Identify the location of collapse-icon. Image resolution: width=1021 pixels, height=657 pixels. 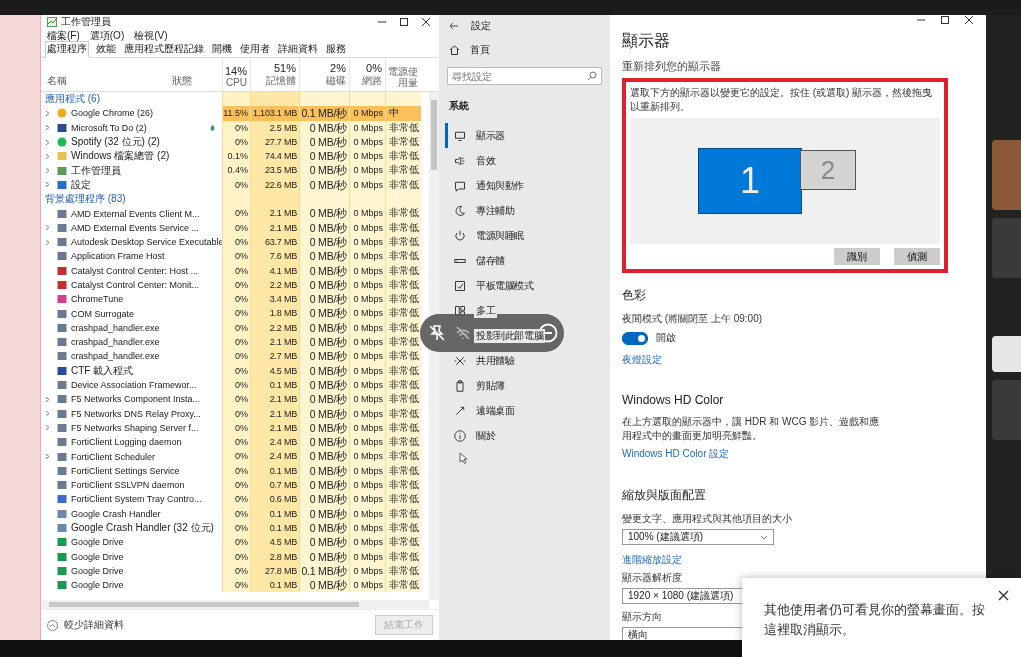
(52, 625).